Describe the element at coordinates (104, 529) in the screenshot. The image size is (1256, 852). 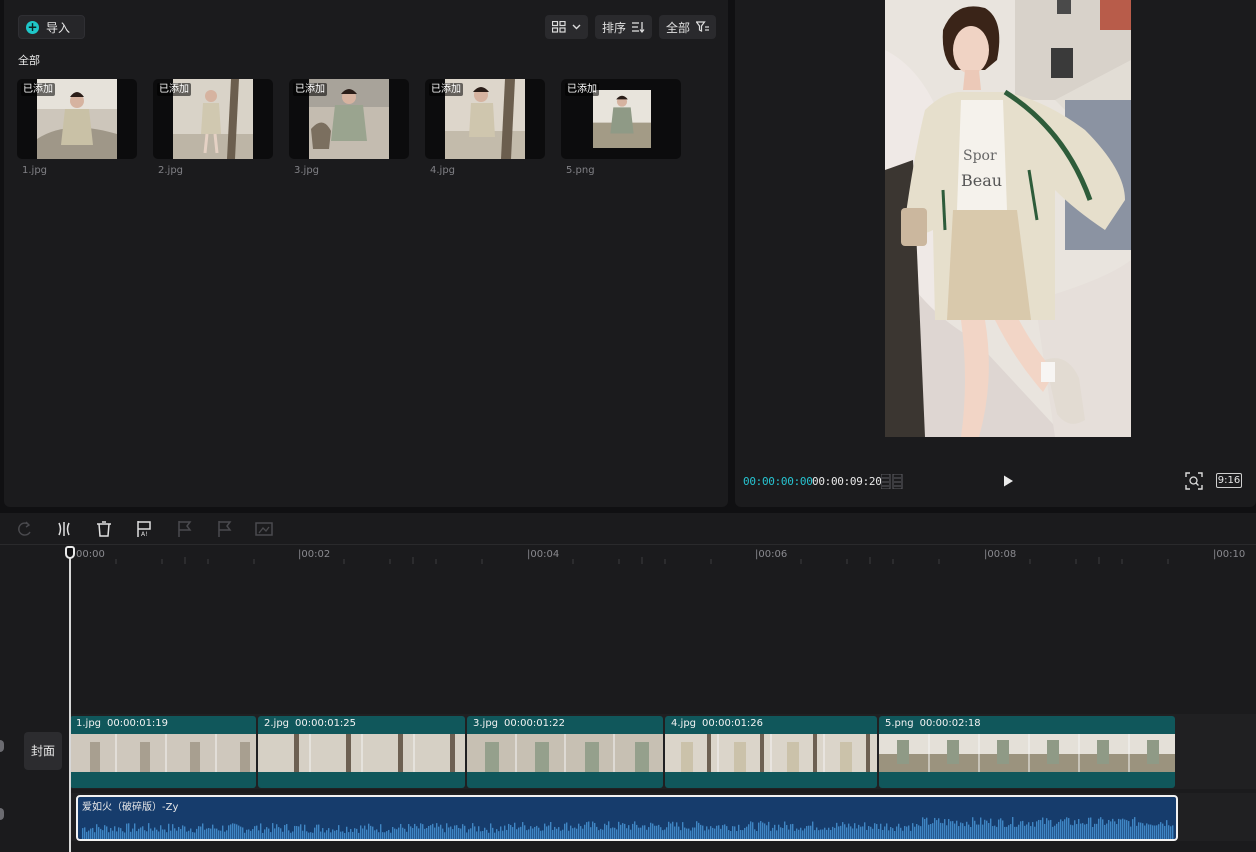
I see `delete-icon` at that location.